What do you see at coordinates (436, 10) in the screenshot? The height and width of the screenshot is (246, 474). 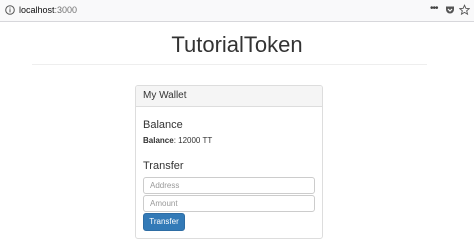 I see `more-options-icon: •••` at bounding box center [436, 10].